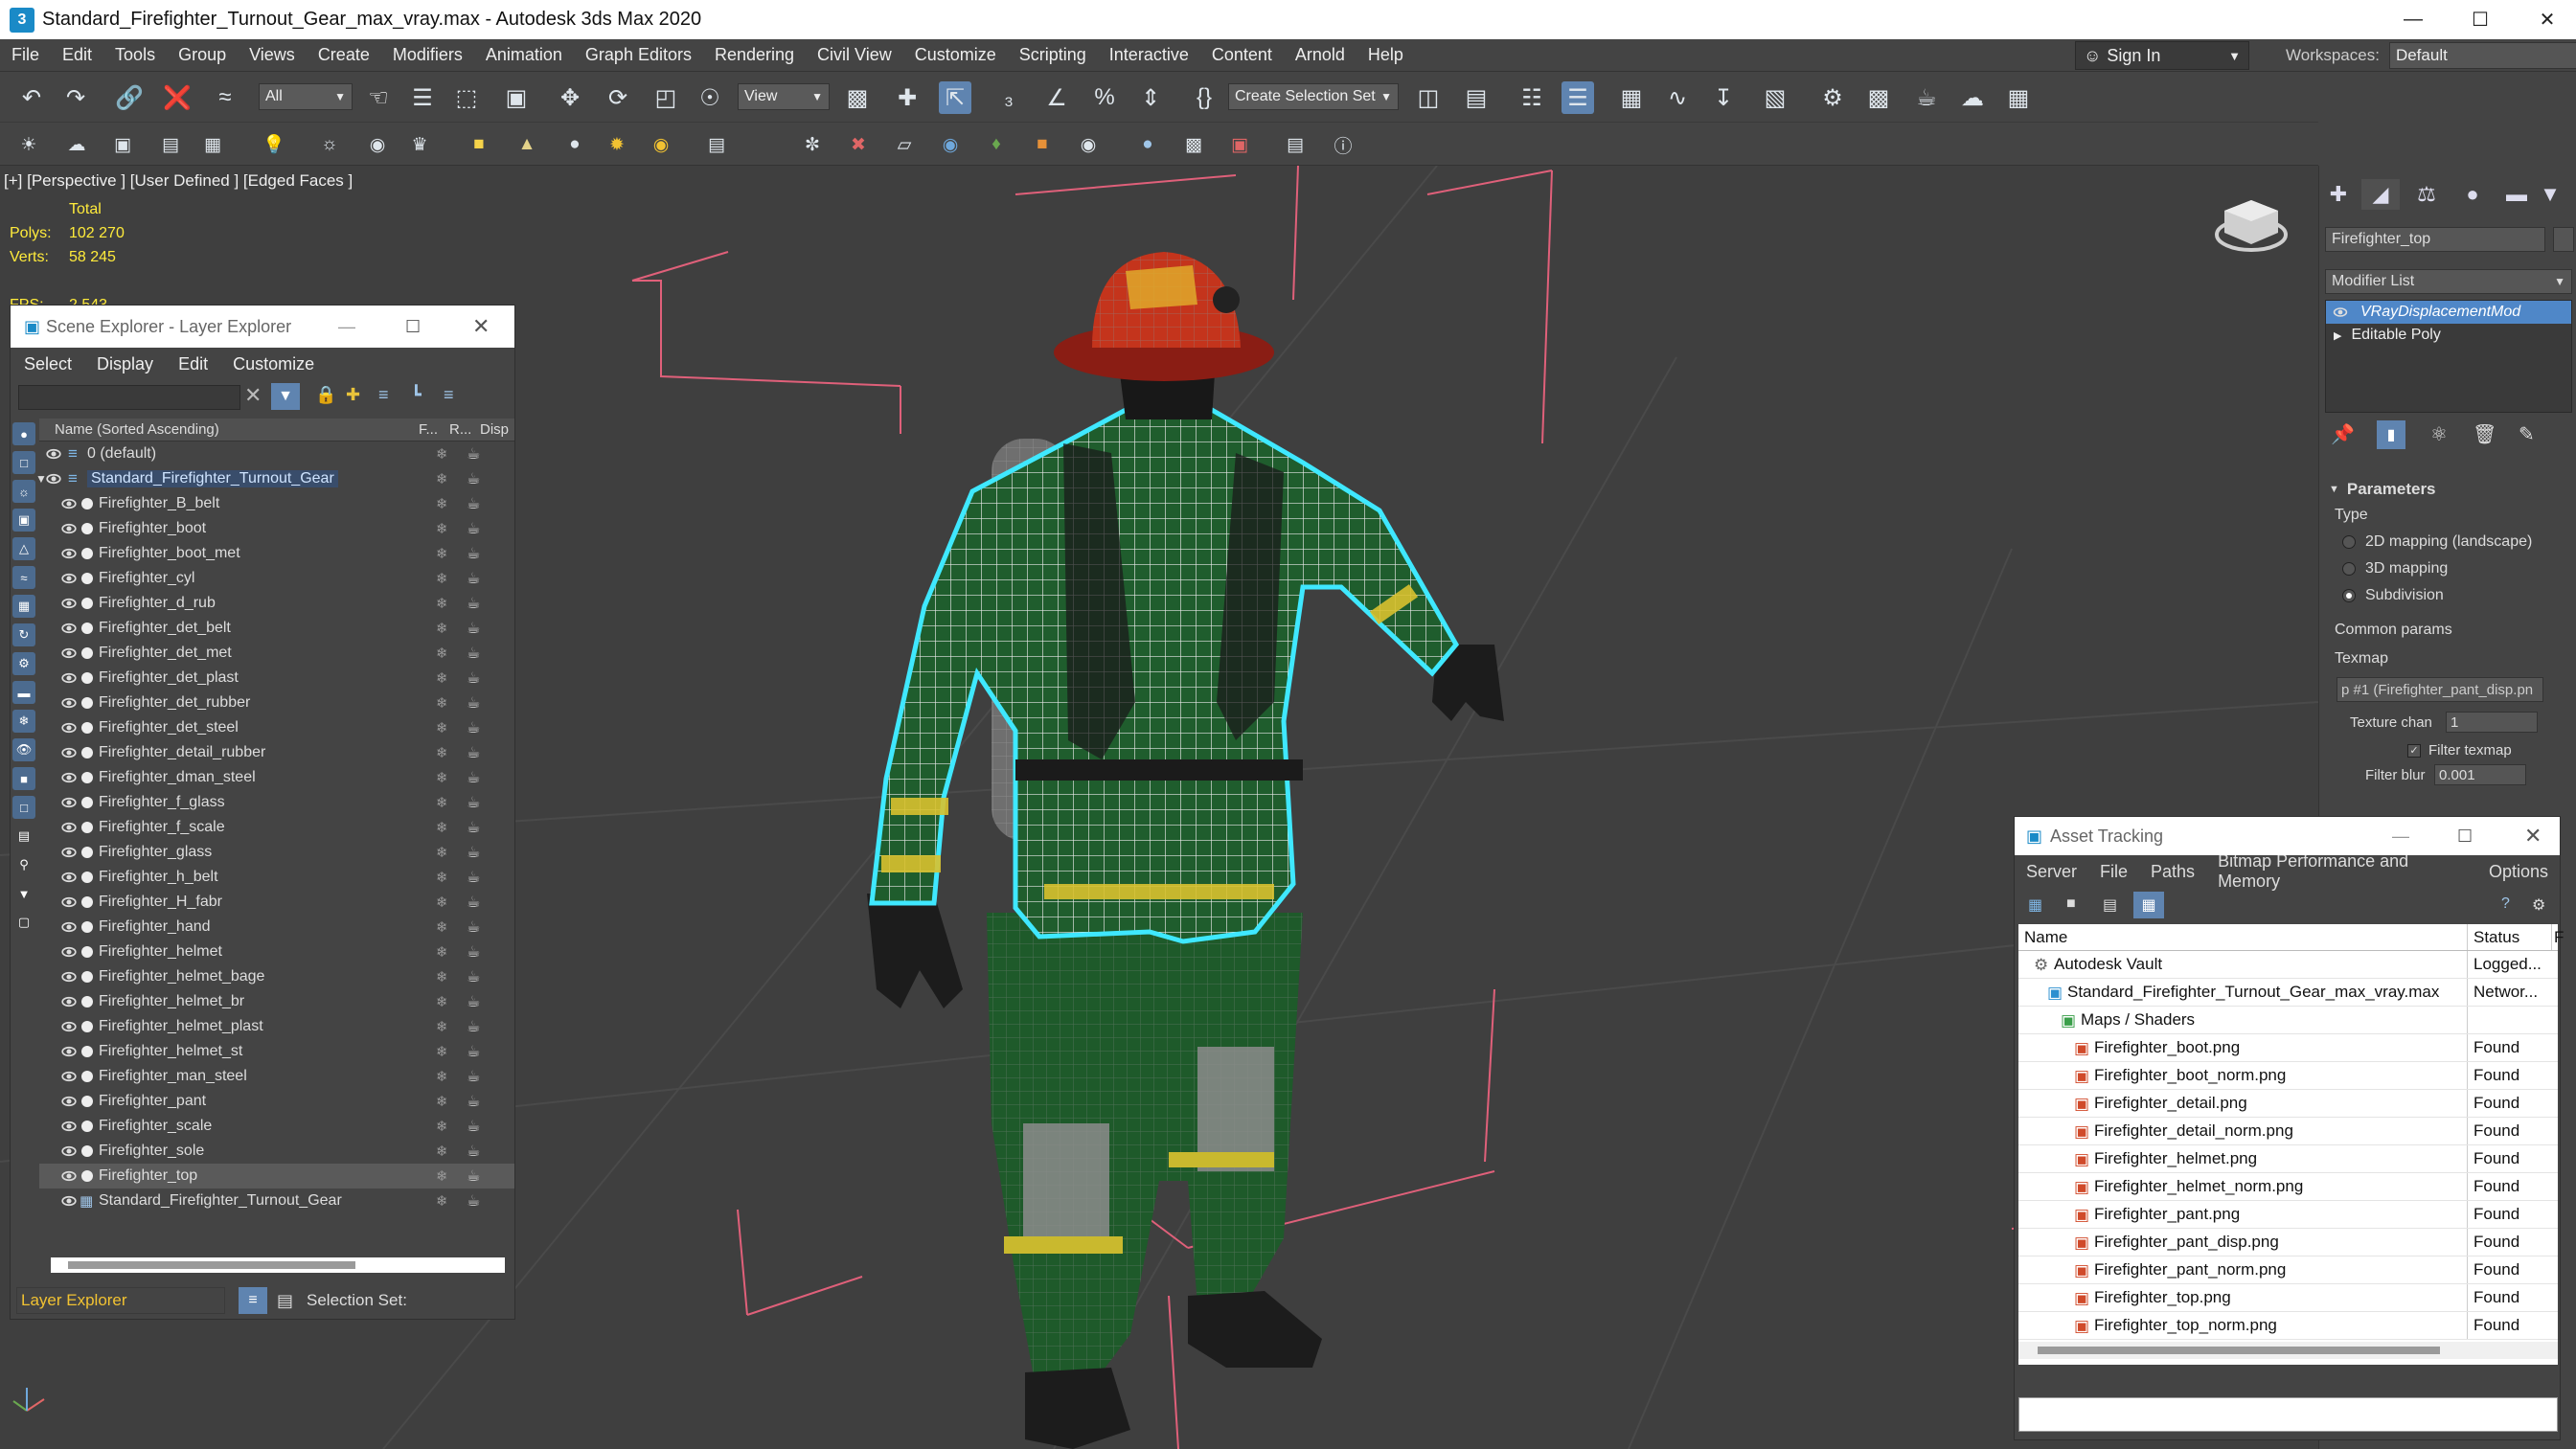  What do you see at coordinates (784, 96) in the screenshot?
I see `reference-coordinate-select: View ▼` at bounding box center [784, 96].